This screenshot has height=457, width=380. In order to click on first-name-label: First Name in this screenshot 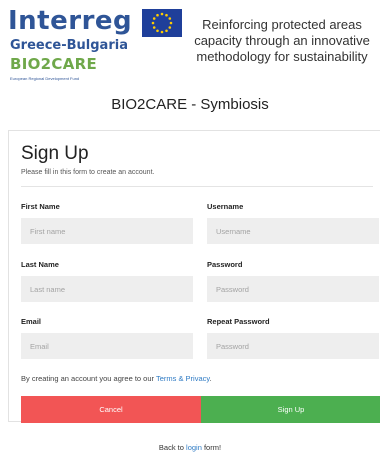, I will do `click(40, 206)`.